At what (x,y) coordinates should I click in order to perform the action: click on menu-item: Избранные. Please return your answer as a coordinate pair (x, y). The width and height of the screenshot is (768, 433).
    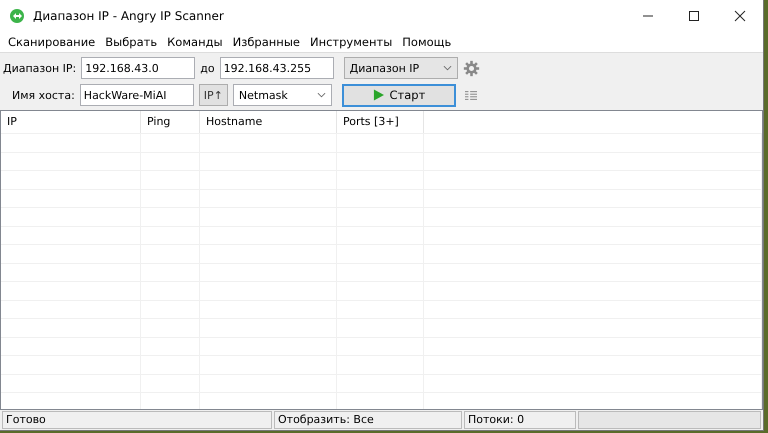
    Looking at the image, I should click on (266, 42).